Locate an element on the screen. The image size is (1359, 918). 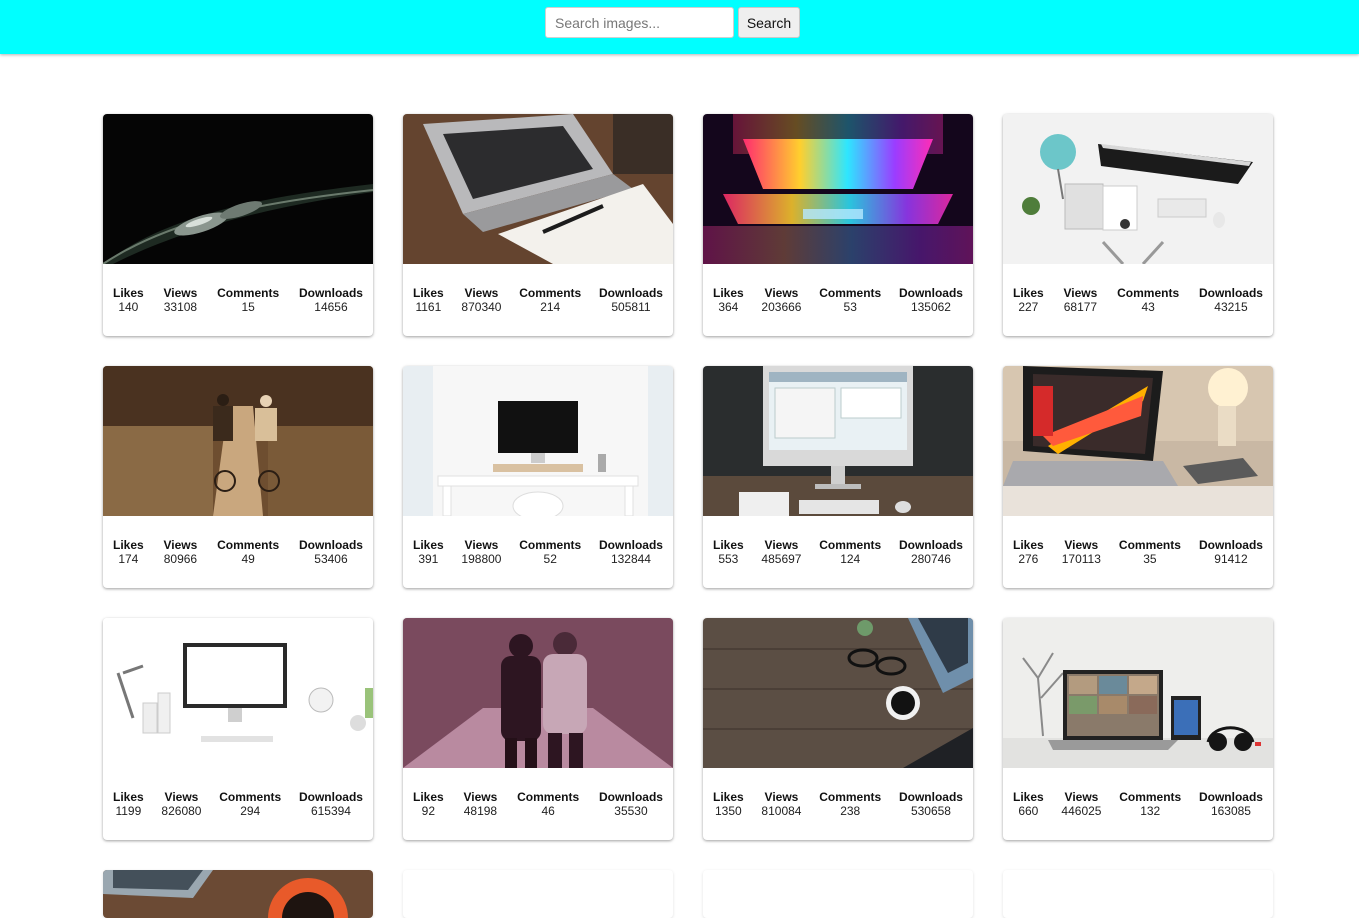
comments-count: 49 is located at coordinates (248, 559).